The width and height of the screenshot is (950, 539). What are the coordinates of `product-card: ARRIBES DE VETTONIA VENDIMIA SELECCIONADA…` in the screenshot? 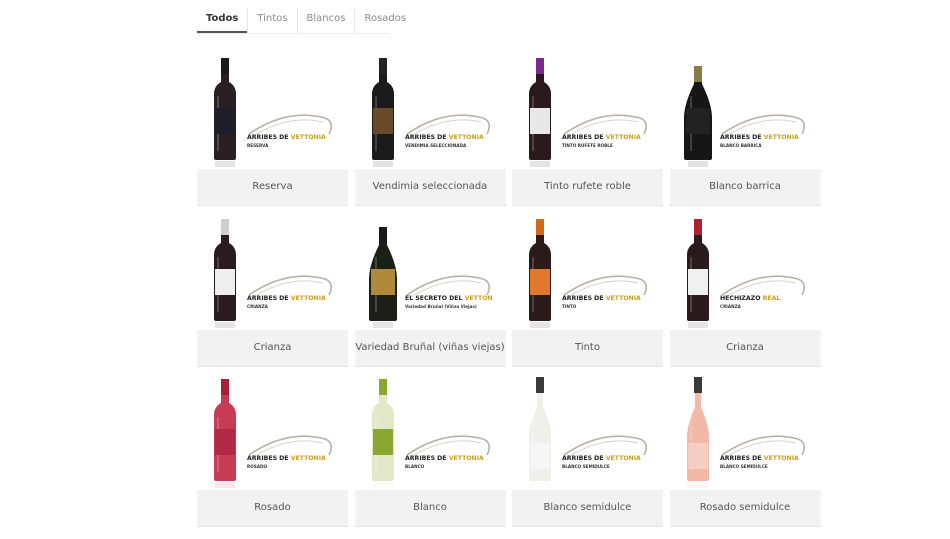 It's located at (430, 126).